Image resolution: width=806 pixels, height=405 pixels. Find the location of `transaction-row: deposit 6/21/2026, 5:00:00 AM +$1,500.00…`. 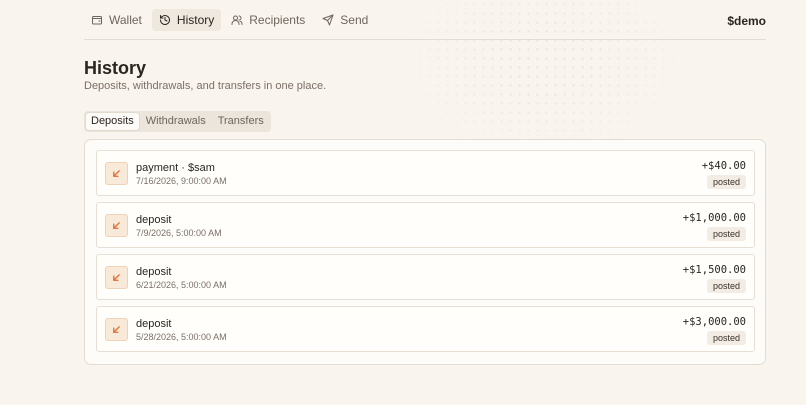

transaction-row: deposit 6/21/2026, 5:00:00 AM +$1,500.00… is located at coordinates (425, 277).